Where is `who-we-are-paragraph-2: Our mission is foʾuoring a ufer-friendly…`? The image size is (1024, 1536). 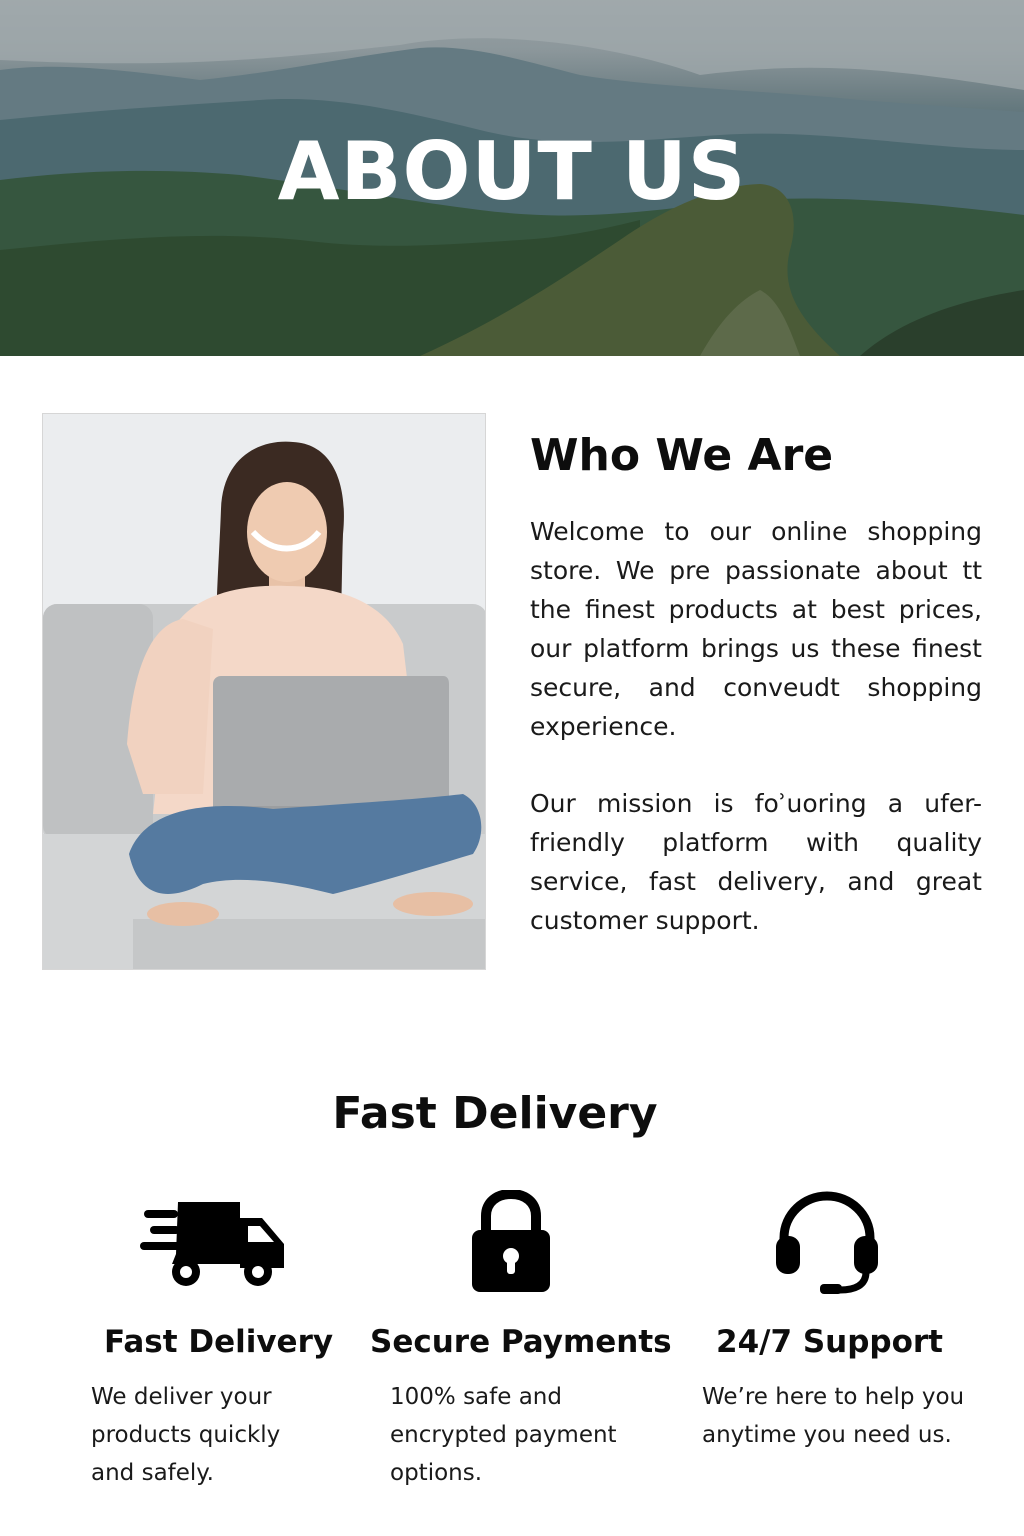
who-we-are-paragraph-2: Our mission is foʾuoring a ufer-friendly… is located at coordinates (756, 862).